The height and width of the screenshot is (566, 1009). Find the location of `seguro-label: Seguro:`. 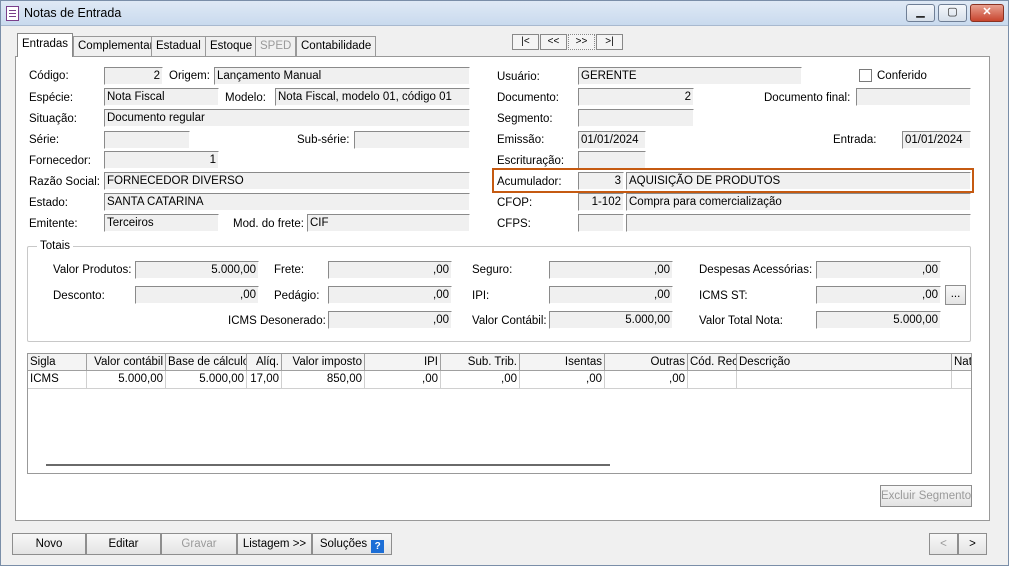

seguro-label: Seguro: is located at coordinates (492, 270).